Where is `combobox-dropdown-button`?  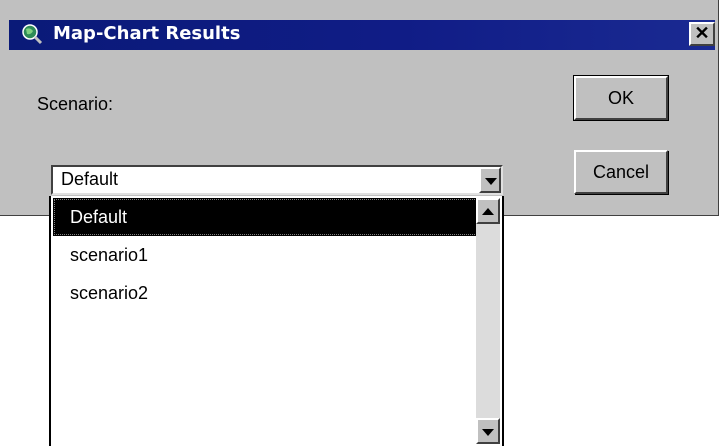 combobox-dropdown-button is located at coordinates (490, 180).